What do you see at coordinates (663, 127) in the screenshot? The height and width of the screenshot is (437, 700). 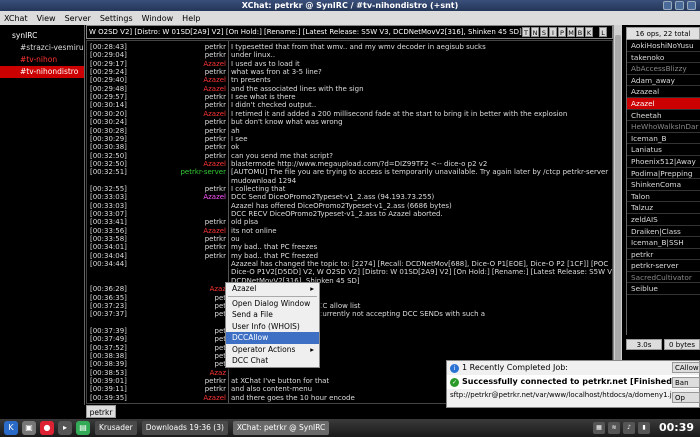 I see `user-list-item: HeWhoWalksInDar` at bounding box center [663, 127].